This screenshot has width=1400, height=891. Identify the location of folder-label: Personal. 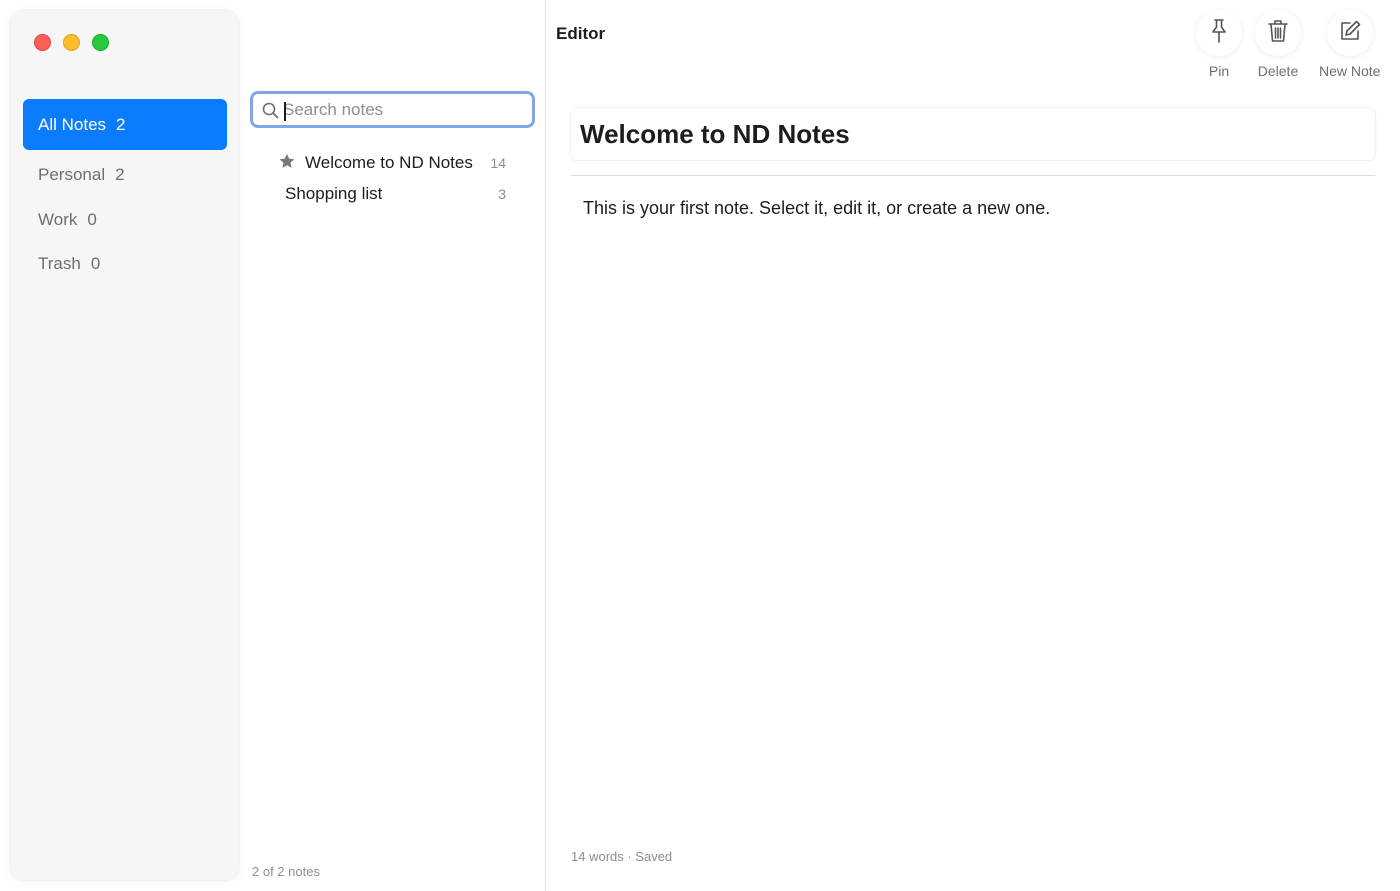
(72, 174).